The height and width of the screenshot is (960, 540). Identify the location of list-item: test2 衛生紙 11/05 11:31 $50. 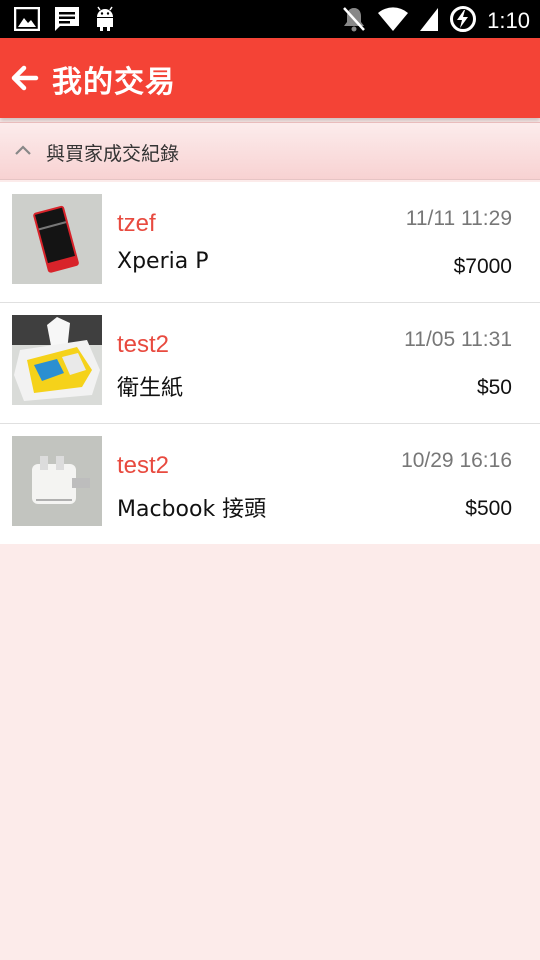
(270, 363).